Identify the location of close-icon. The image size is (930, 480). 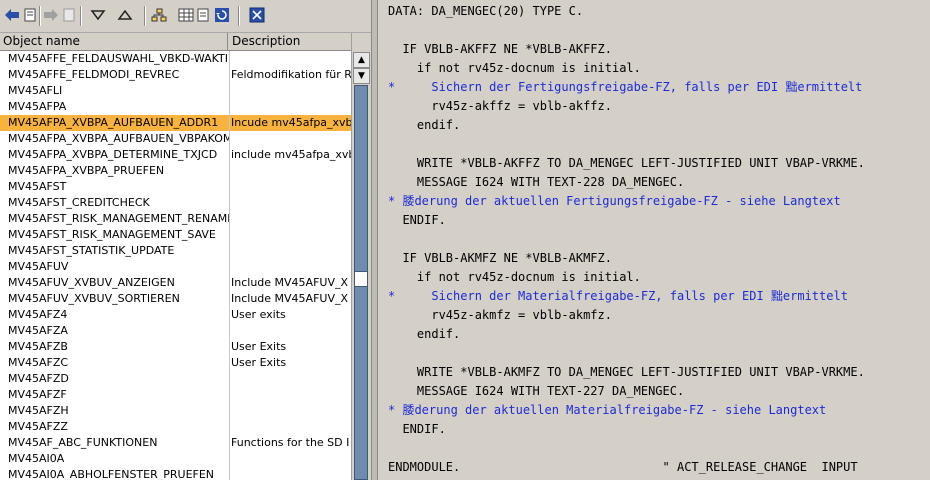
(257, 15).